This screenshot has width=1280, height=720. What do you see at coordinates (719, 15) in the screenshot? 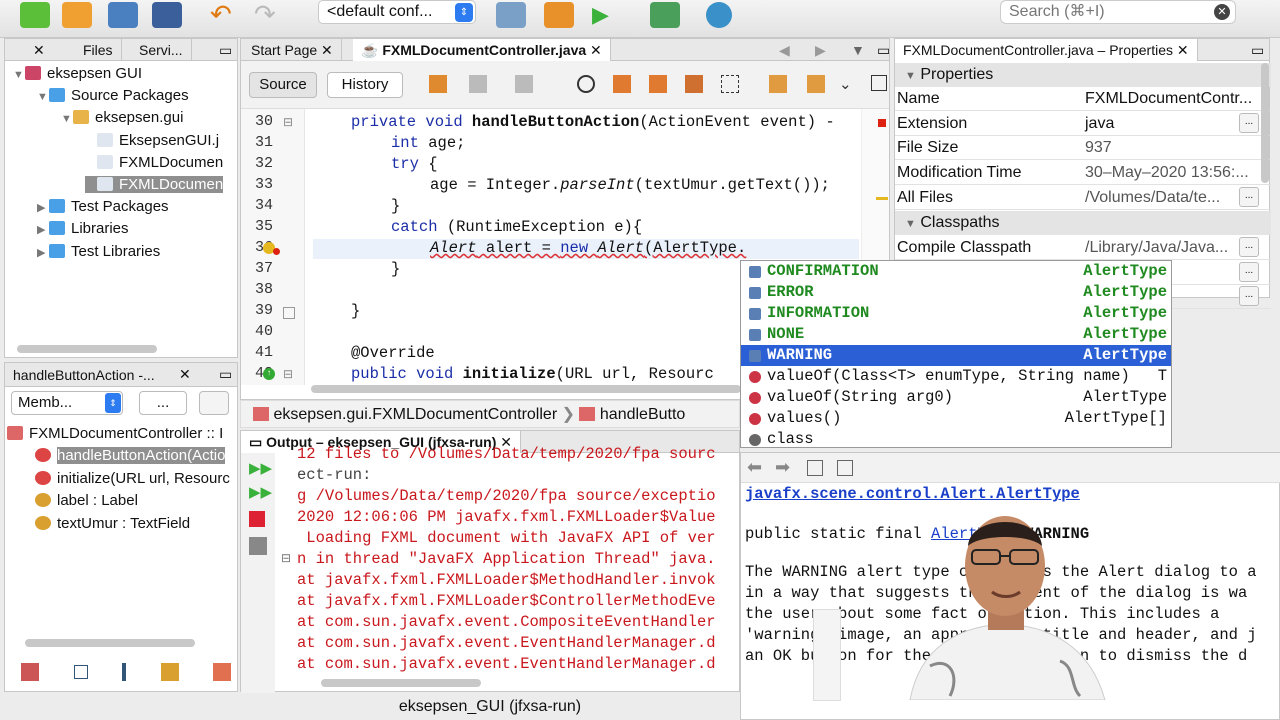
I see `profile-icon` at bounding box center [719, 15].